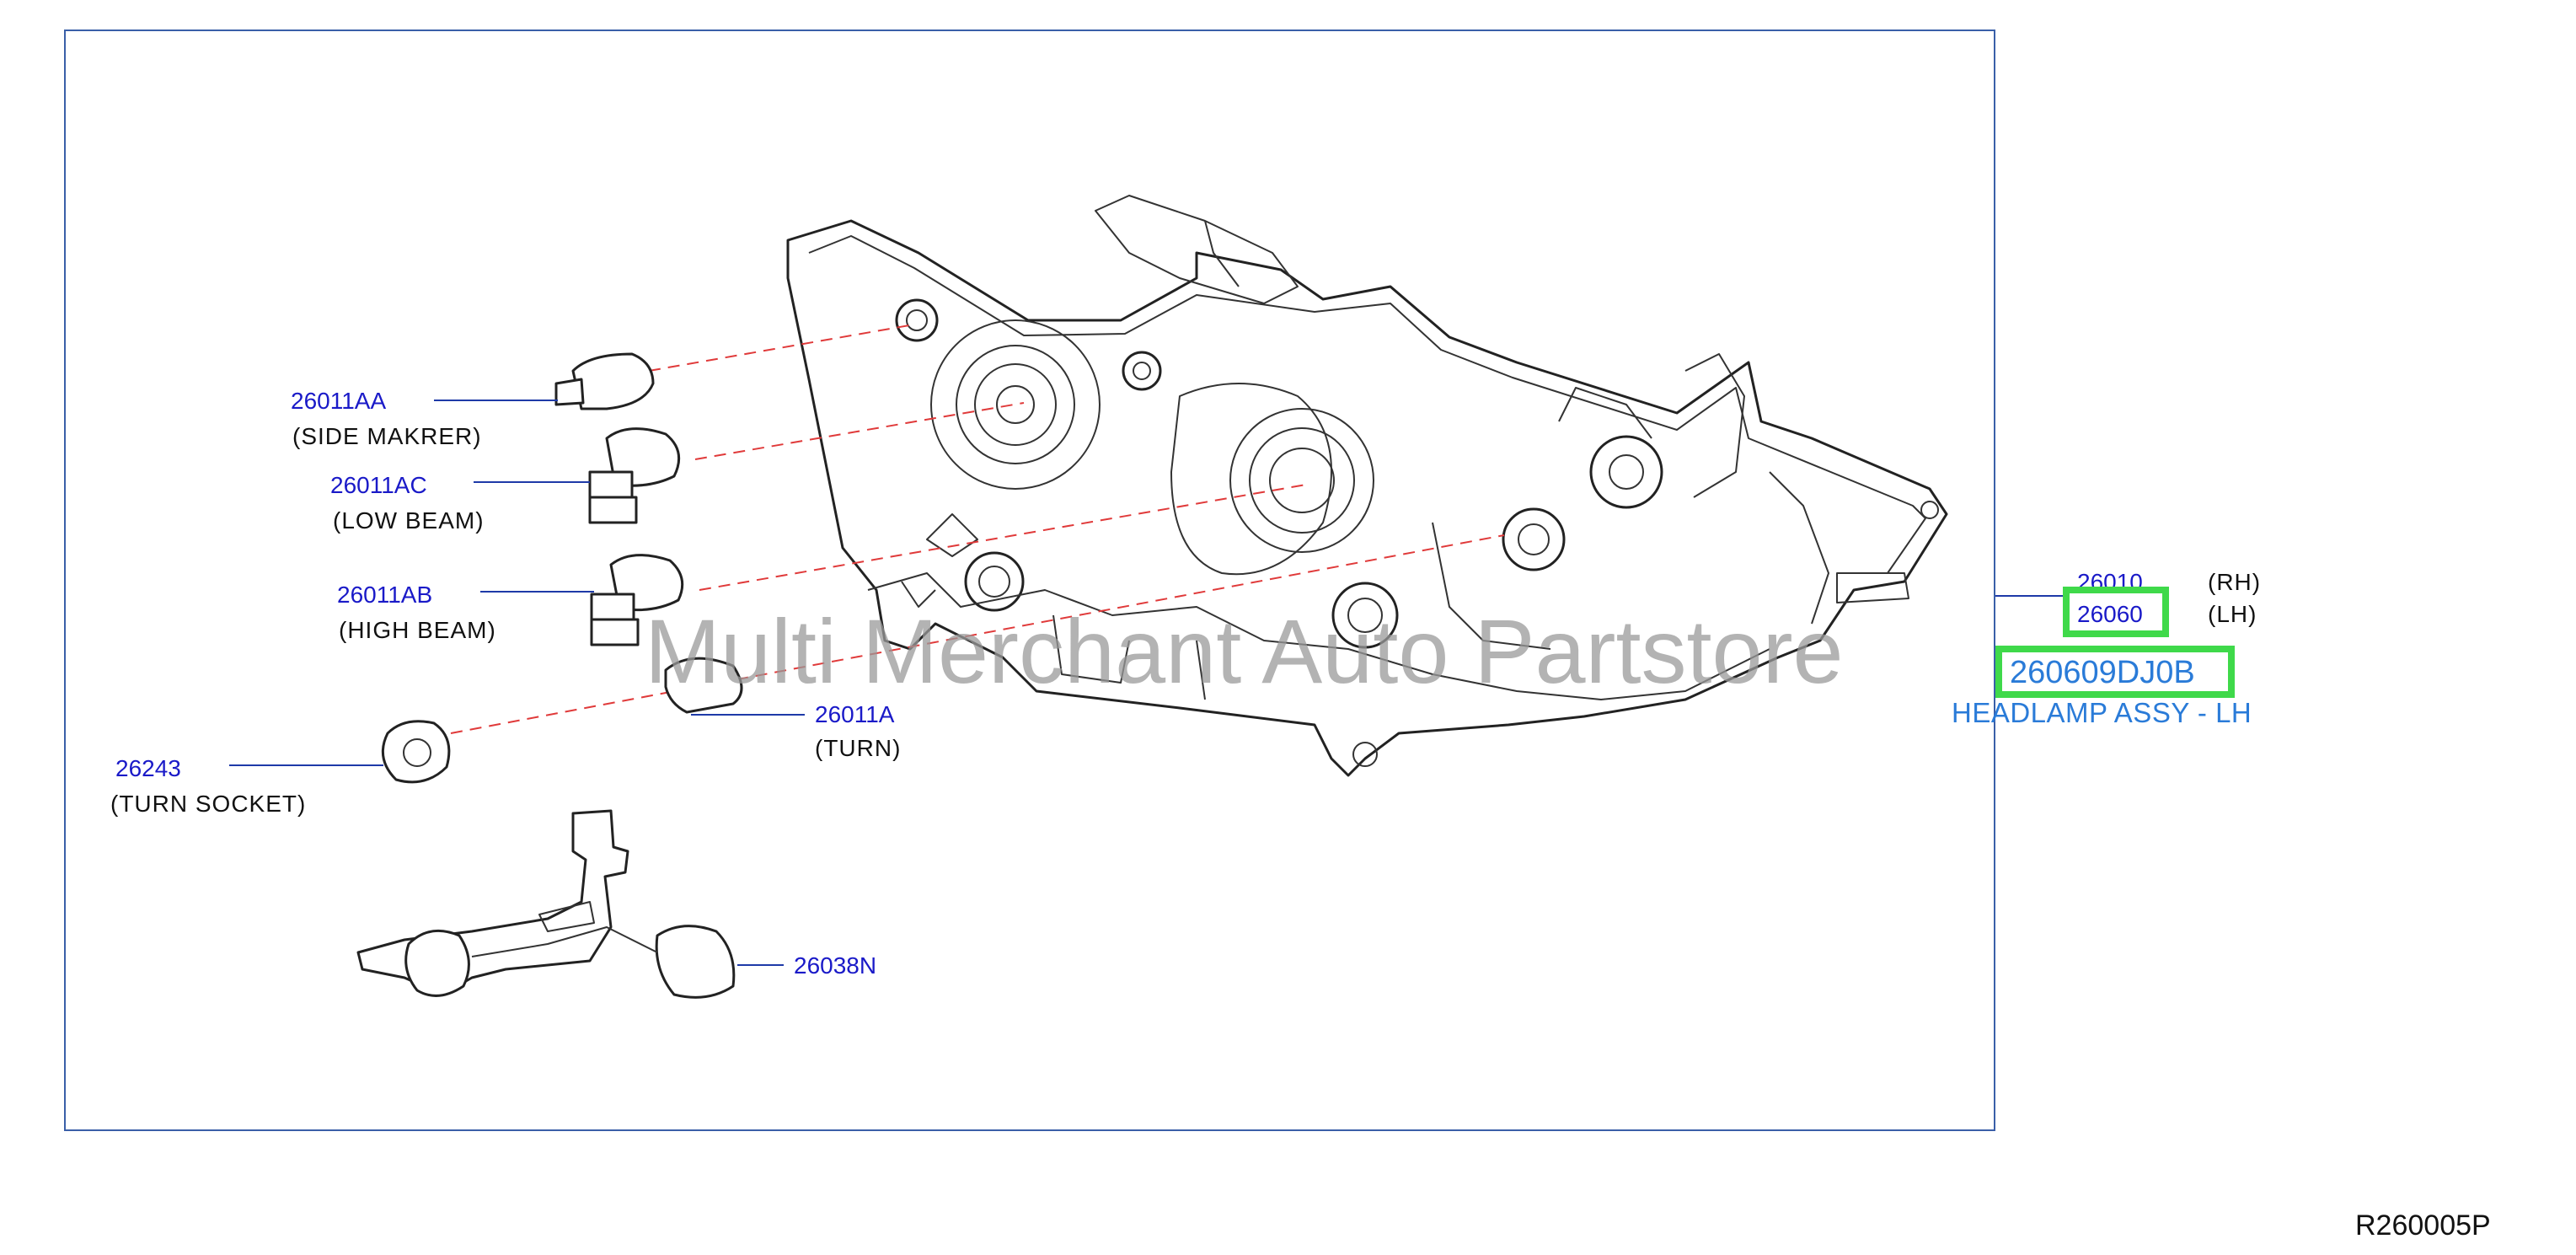 The image size is (2576, 1255). What do you see at coordinates (387, 436) in the screenshot?
I see `callout-desc-side-marker: (SIDE MAKRER)` at bounding box center [387, 436].